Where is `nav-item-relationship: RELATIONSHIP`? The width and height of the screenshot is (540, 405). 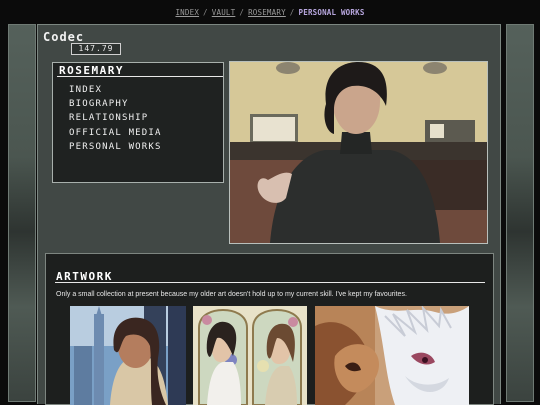
nav-item-relationship: RELATIONSHIP is located at coordinates (115, 118).